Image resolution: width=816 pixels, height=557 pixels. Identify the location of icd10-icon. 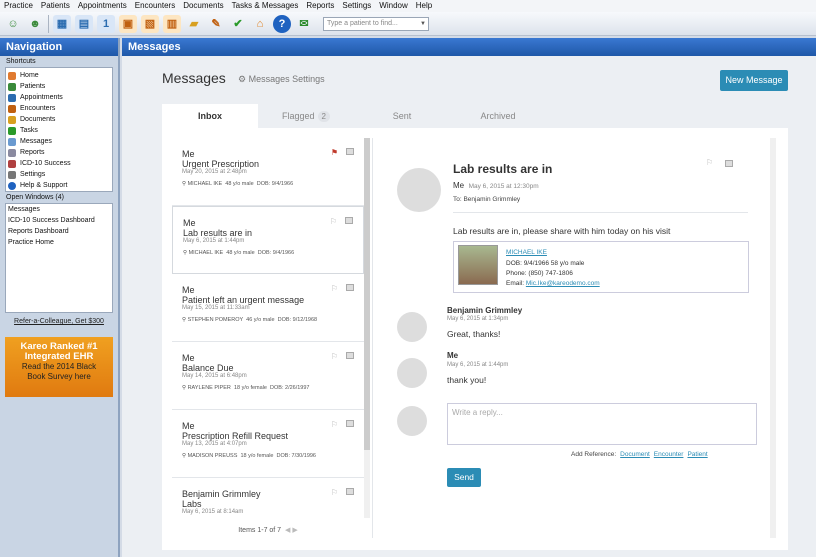
(12, 163).